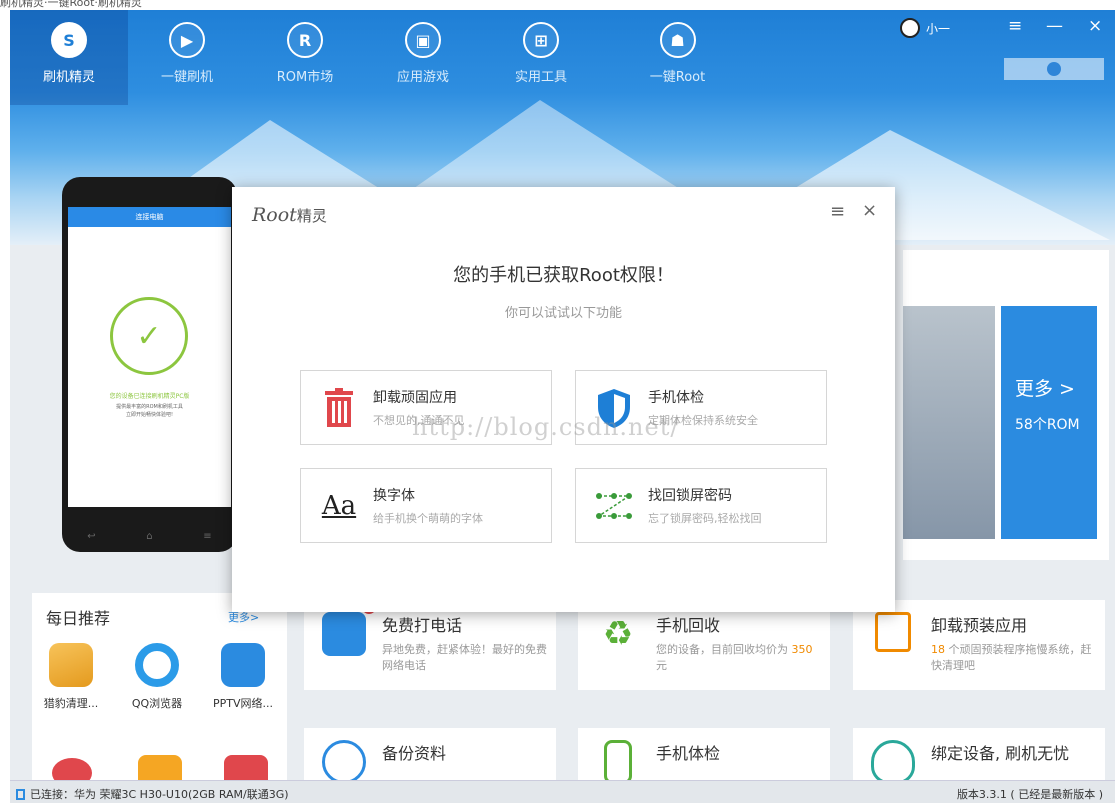 Image resolution: width=1115 pixels, height=803 pixels. What do you see at coordinates (428, 518) in the screenshot?
I see `feature-desc: 给手机换个萌萌的字体` at bounding box center [428, 518].